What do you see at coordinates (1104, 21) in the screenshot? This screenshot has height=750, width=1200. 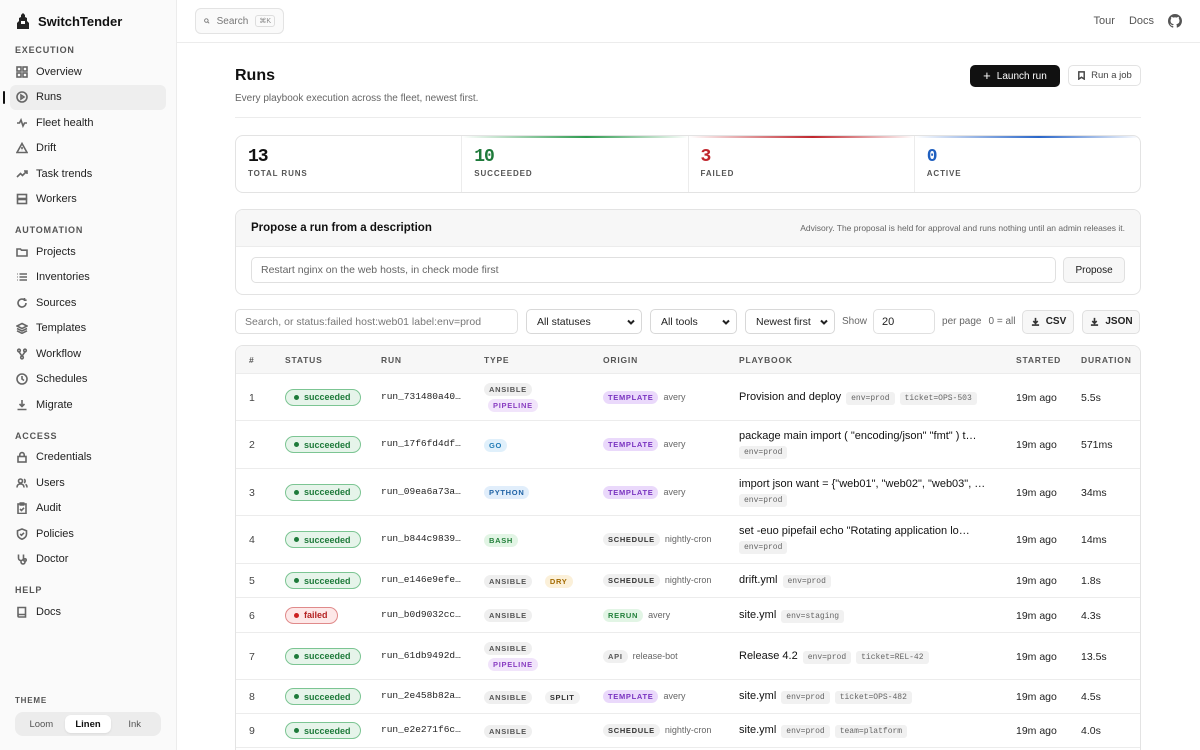 I see `tour-link: Tour` at bounding box center [1104, 21].